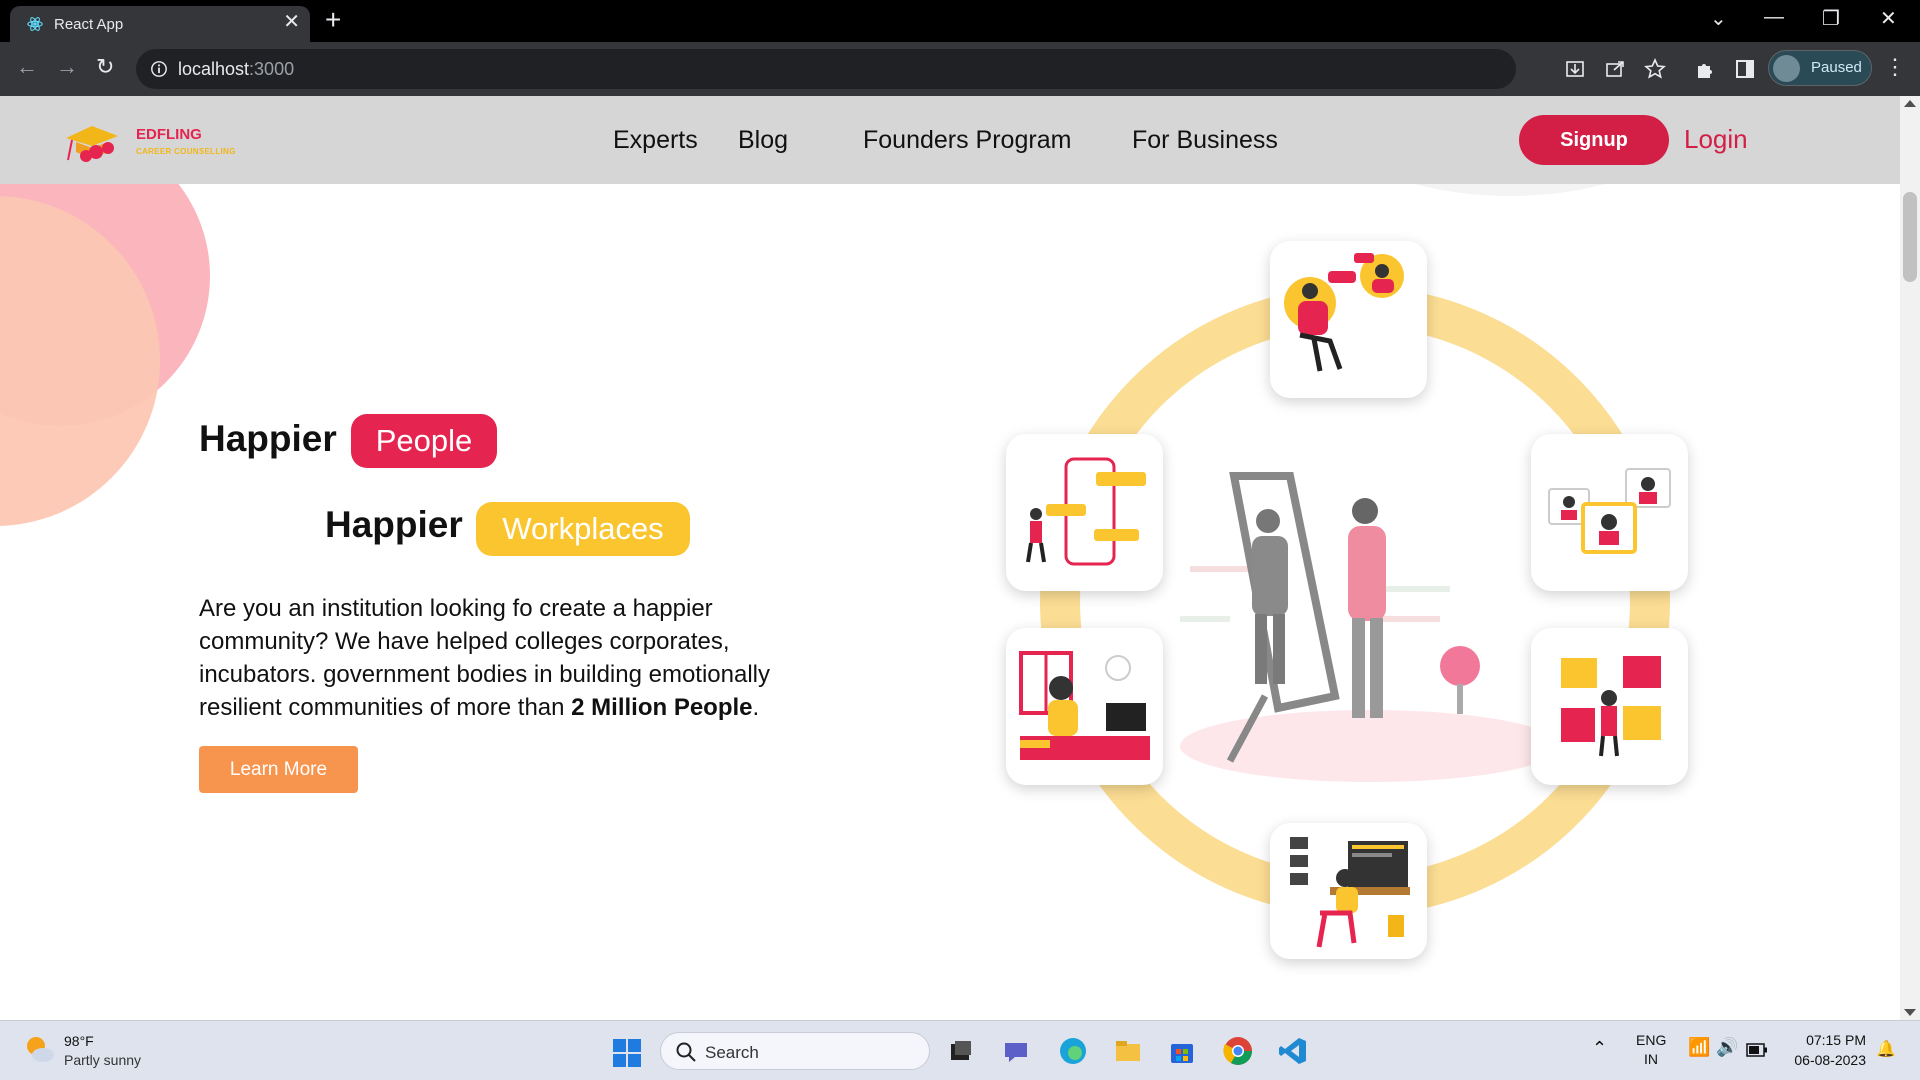 The height and width of the screenshot is (1080, 1920). Describe the element at coordinates (1705, 69) in the screenshot. I see `extensions-puzzle-icon` at that location.